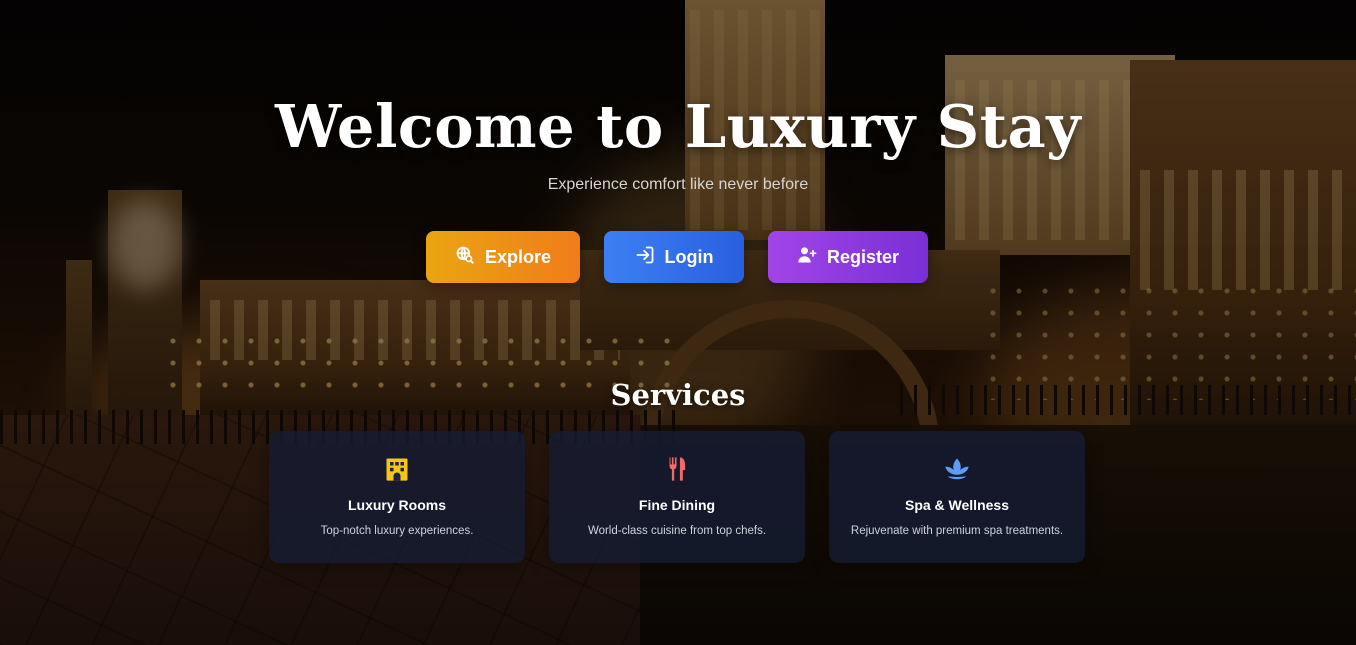 This screenshot has width=1356, height=645. I want to click on service-title: Luxury Rooms, so click(396, 505).